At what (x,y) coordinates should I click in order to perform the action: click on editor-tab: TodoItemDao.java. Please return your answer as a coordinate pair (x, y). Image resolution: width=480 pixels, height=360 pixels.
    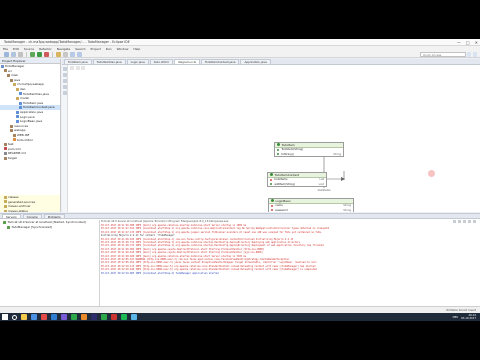
    Looking at the image, I should click on (109, 61).